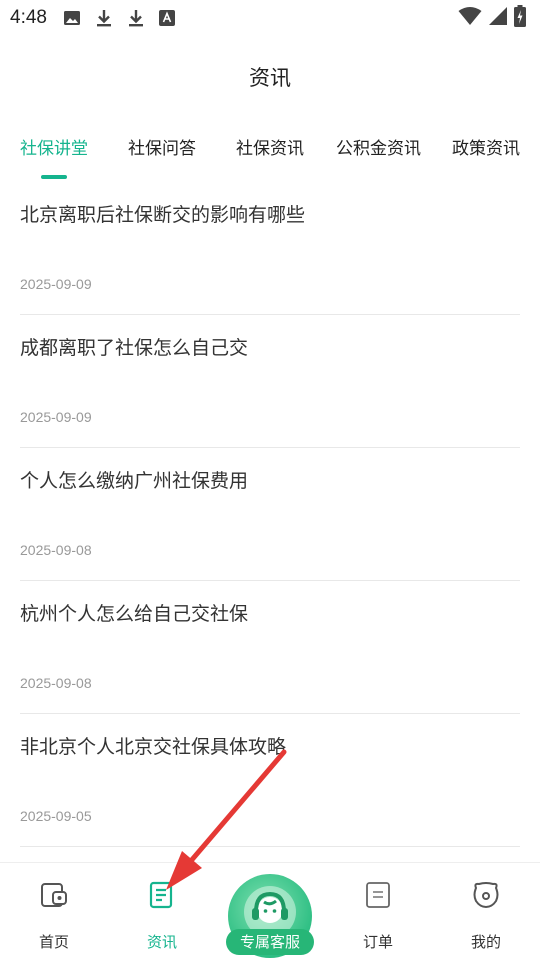  I want to click on nav-mine-label: 我的, so click(485, 942).